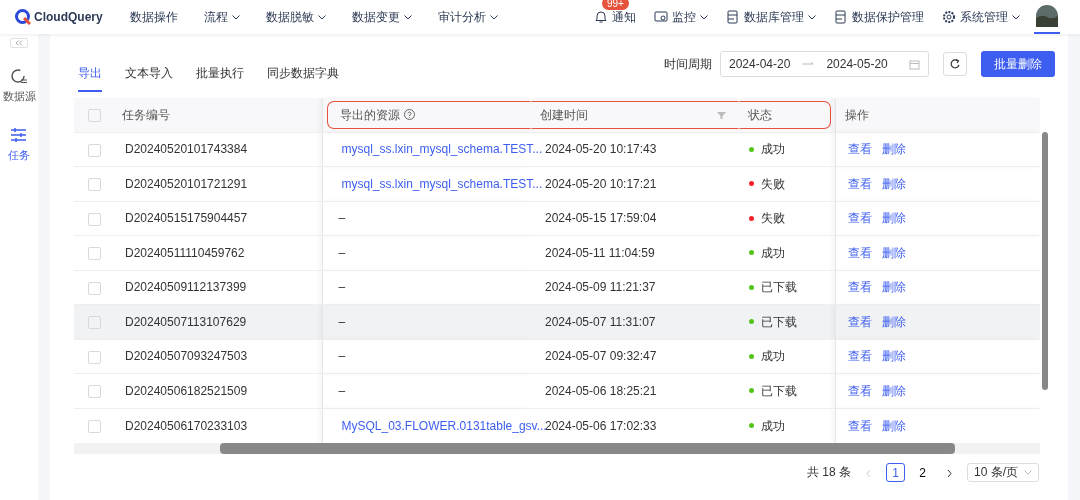  Describe the element at coordinates (557, 425) in the screenshot. I see `table-row: D20240506170233103 MySQL_03.FLOWER.0131table_gsv...2024-05-06 17:02:33 成功 查看 删除` at that location.